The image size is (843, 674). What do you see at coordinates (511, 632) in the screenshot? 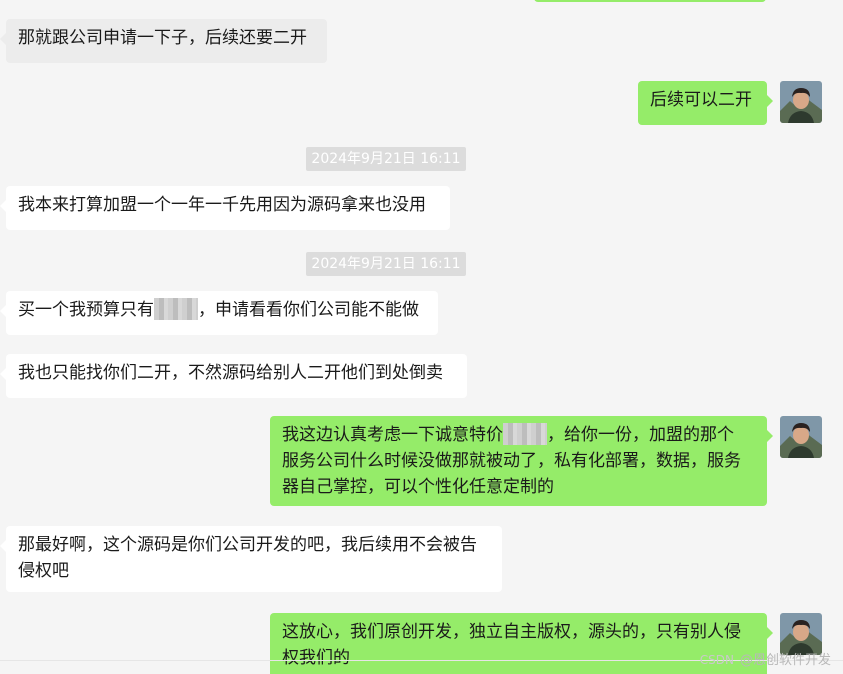
I see `message-text: 这放心，我们原创开发，独立自主版权，源头的，只有别人侵` at bounding box center [511, 632].